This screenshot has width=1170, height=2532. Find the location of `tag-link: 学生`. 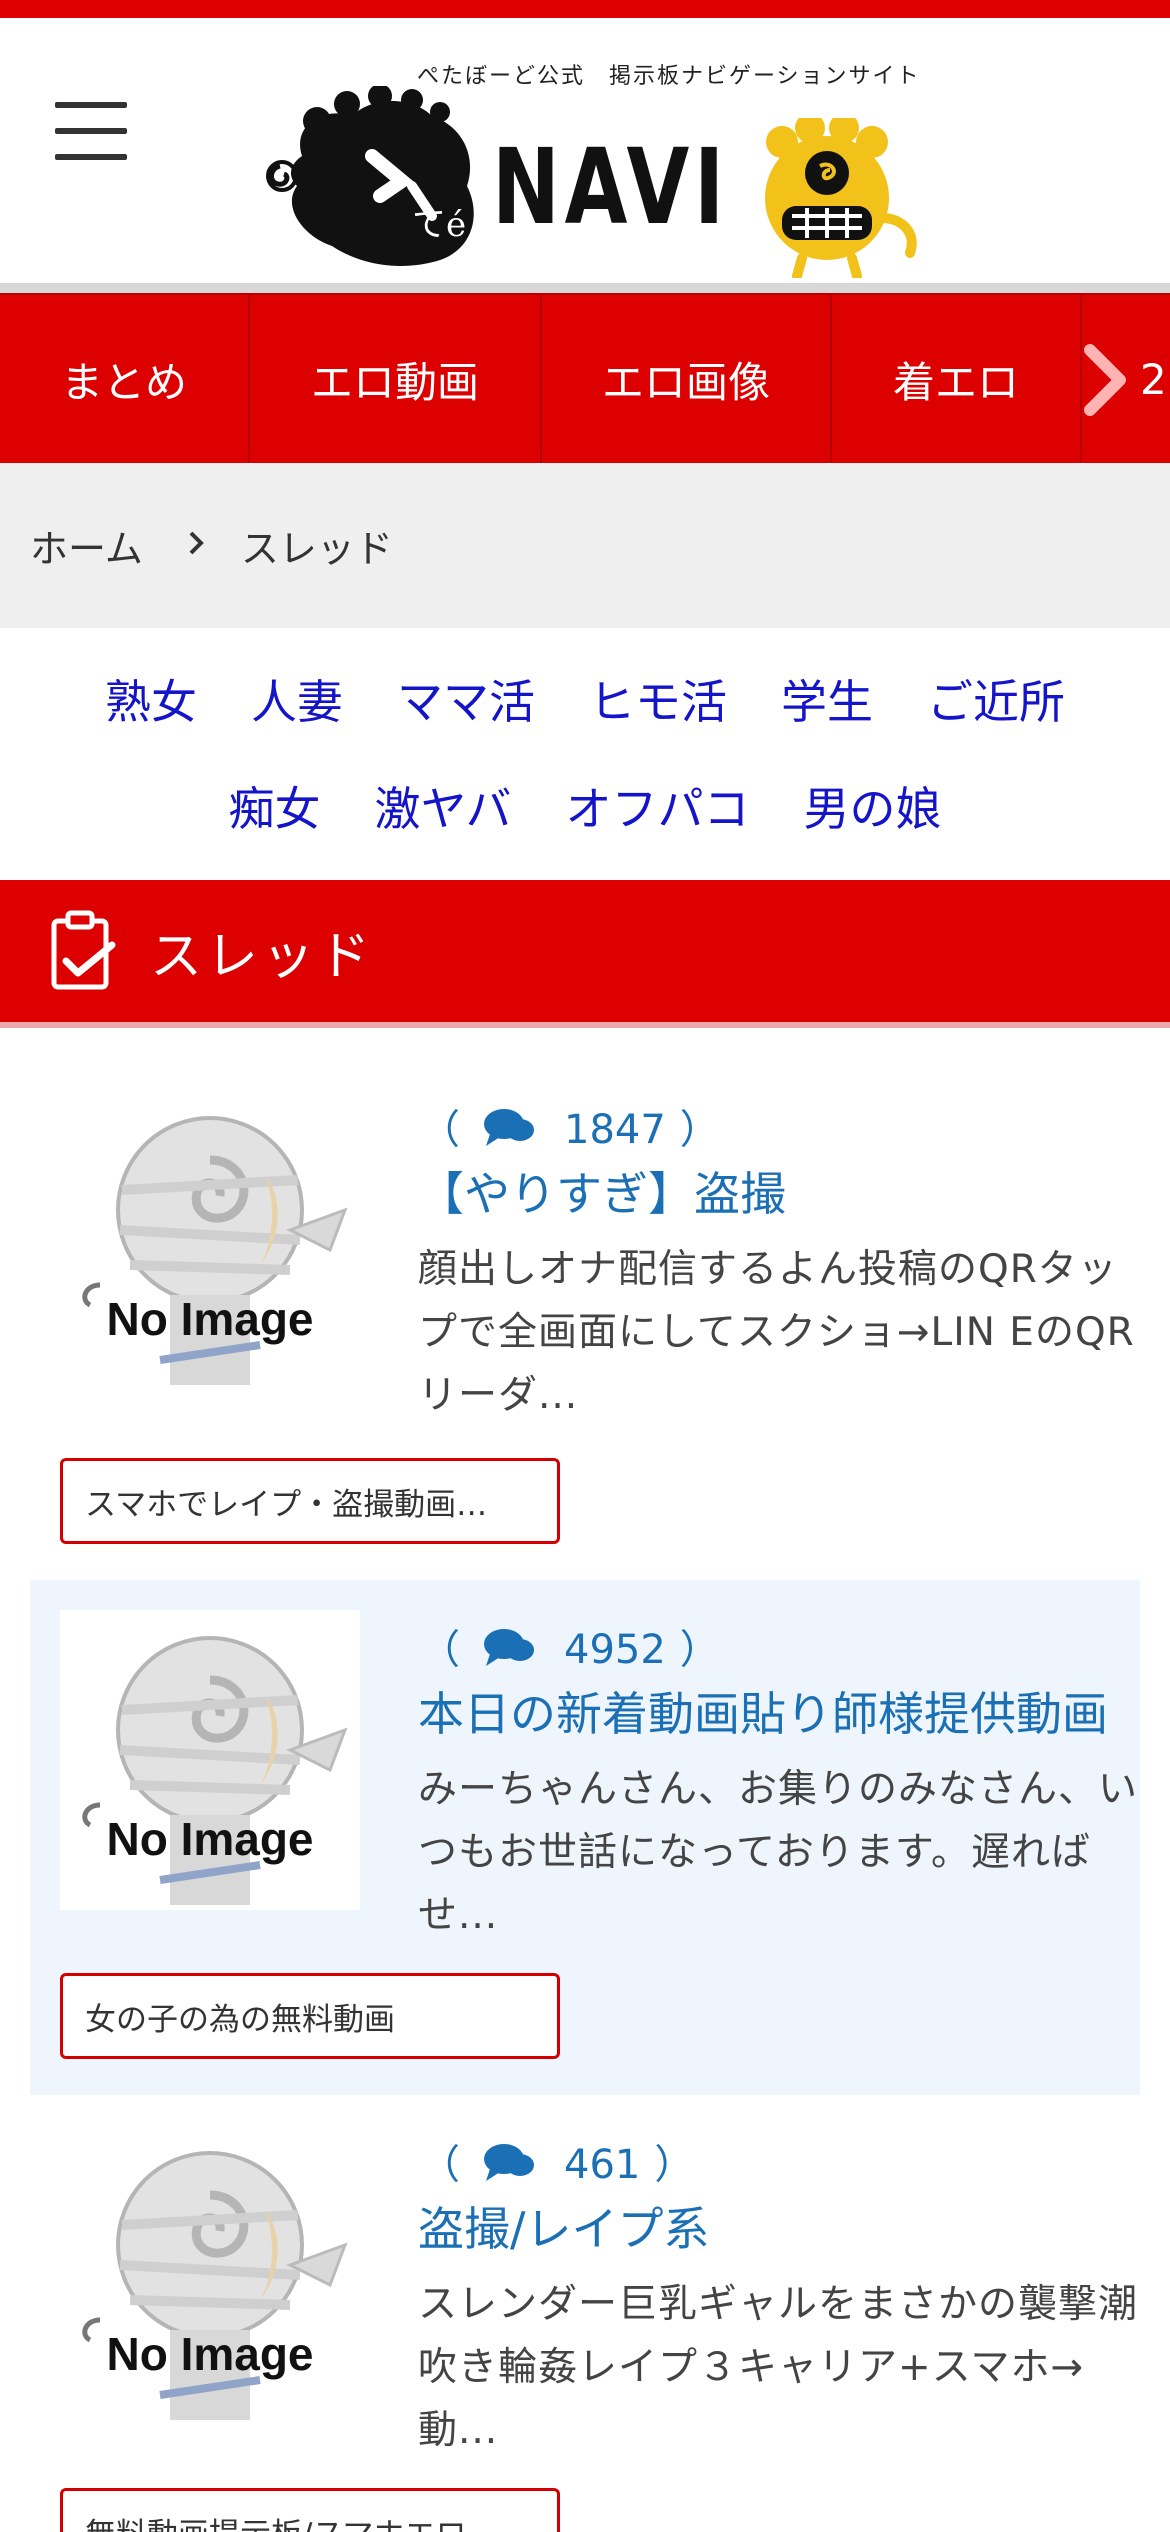

tag-link: 学生 is located at coordinates (827, 699).